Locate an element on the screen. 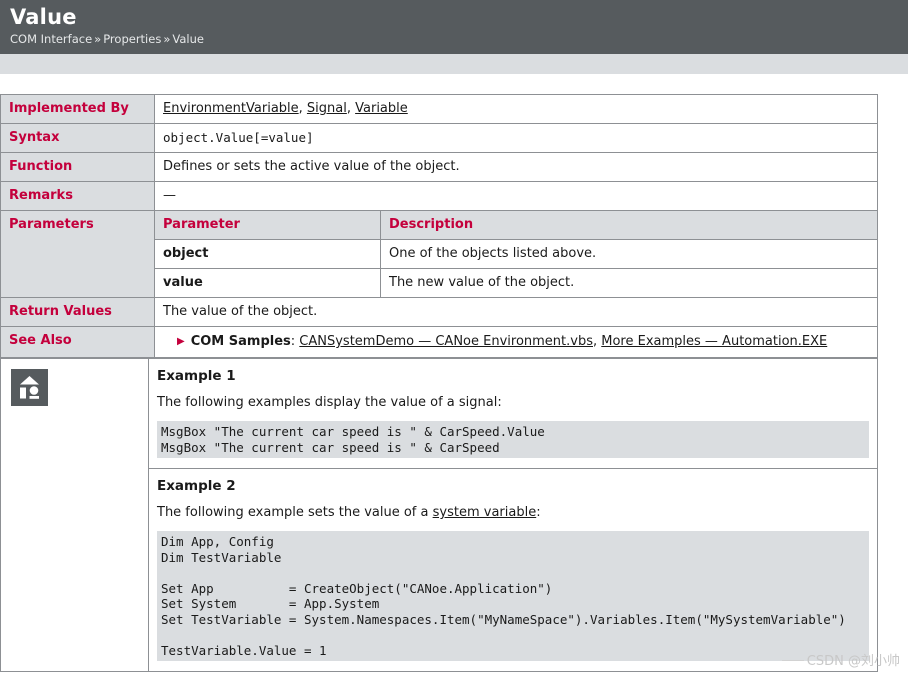 This screenshot has height=673, width=908. link-environmentvariable: EnvironmentVariable is located at coordinates (231, 108).